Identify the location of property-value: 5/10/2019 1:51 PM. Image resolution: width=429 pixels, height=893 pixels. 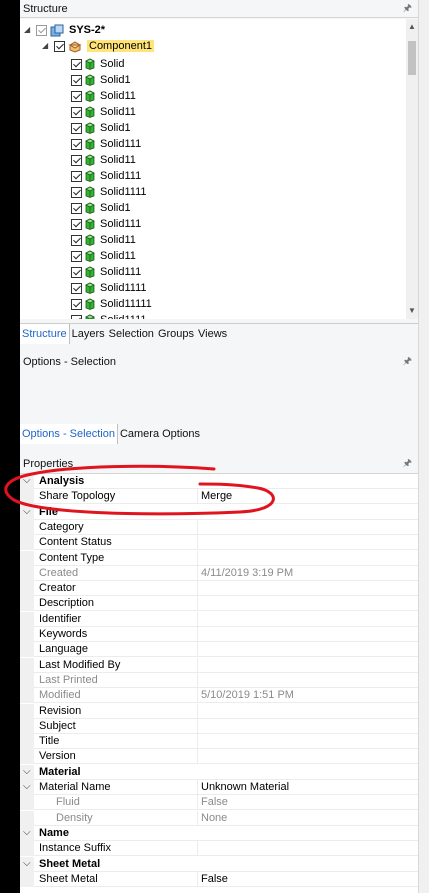
(309, 696).